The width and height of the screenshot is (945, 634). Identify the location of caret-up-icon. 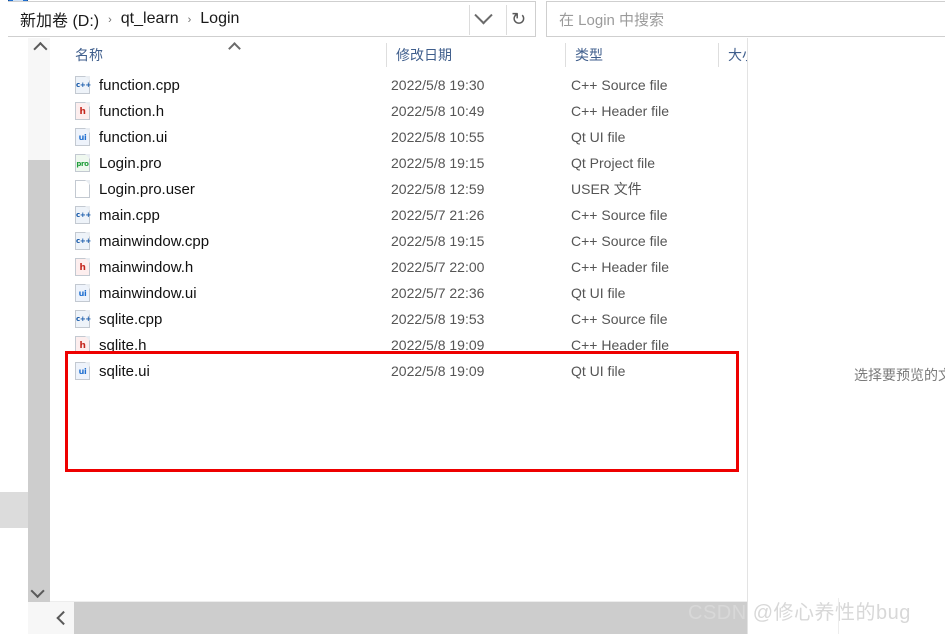
(40, 49).